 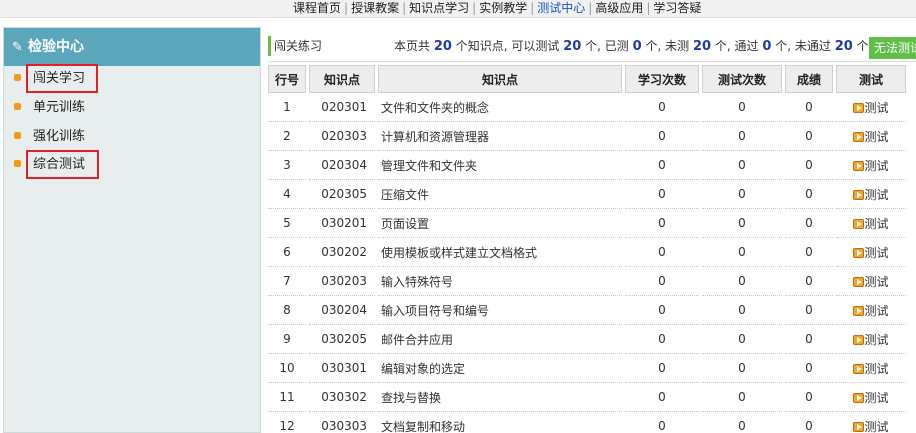 What do you see at coordinates (500, 339) in the screenshot?
I see `knowledge-name: 邮件合并应用` at bounding box center [500, 339].